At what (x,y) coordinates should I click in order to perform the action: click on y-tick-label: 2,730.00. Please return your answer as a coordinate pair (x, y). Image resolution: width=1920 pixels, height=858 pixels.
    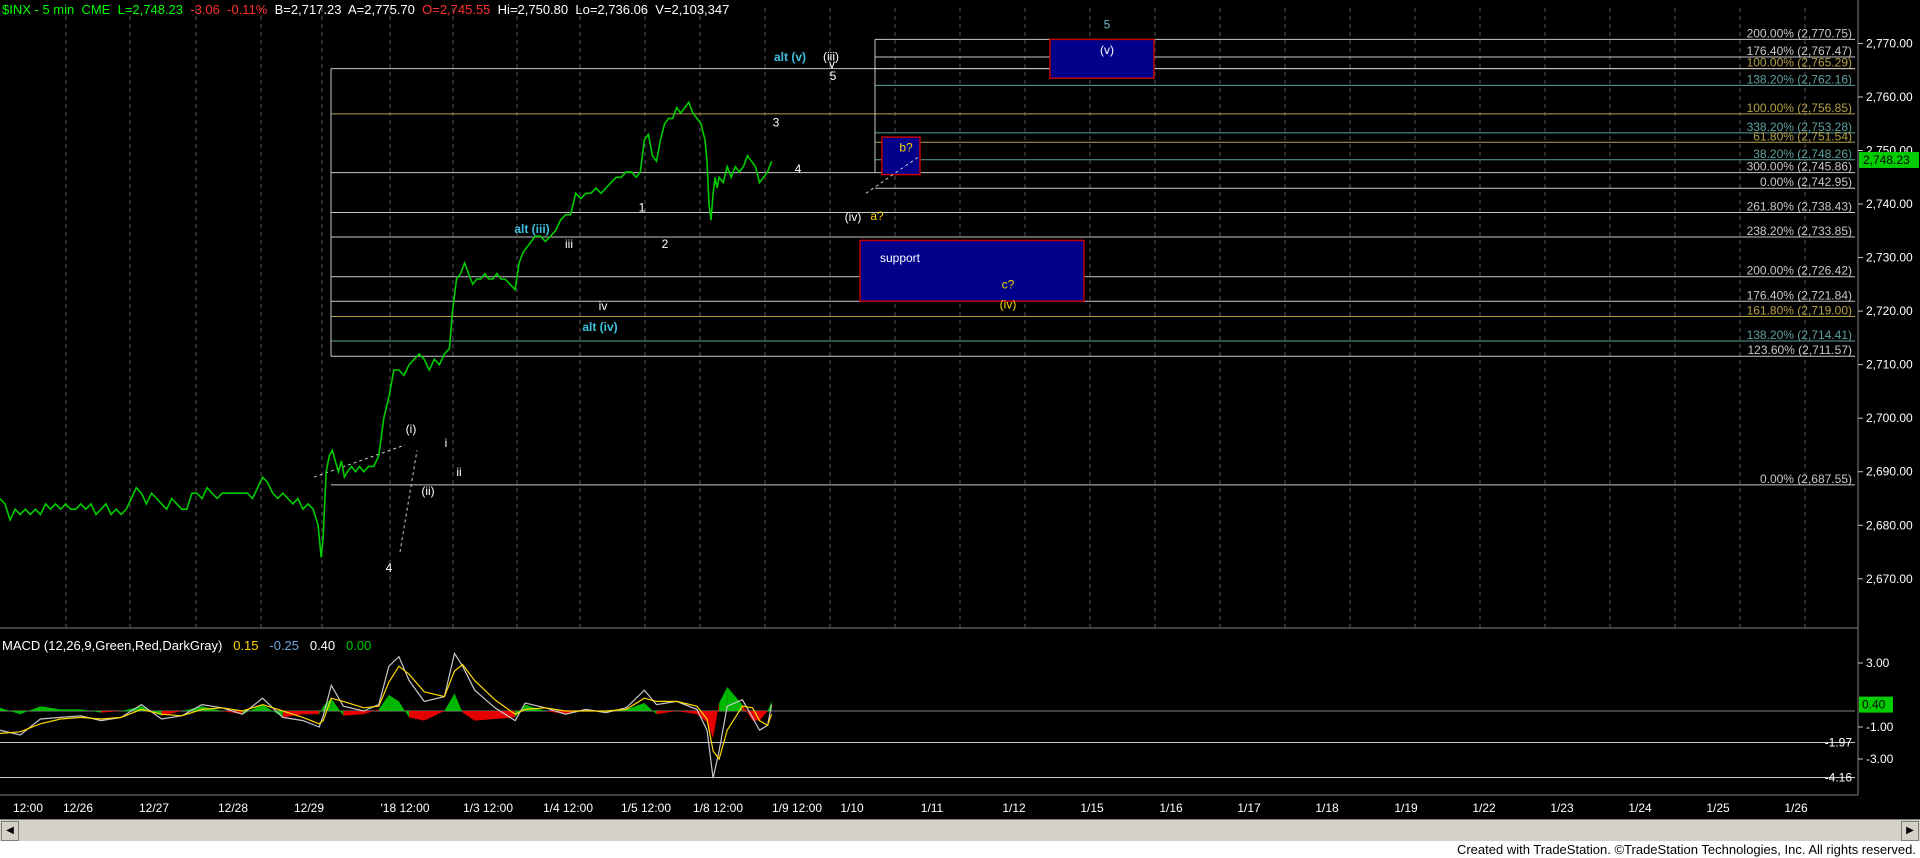
    Looking at the image, I should click on (1889, 258).